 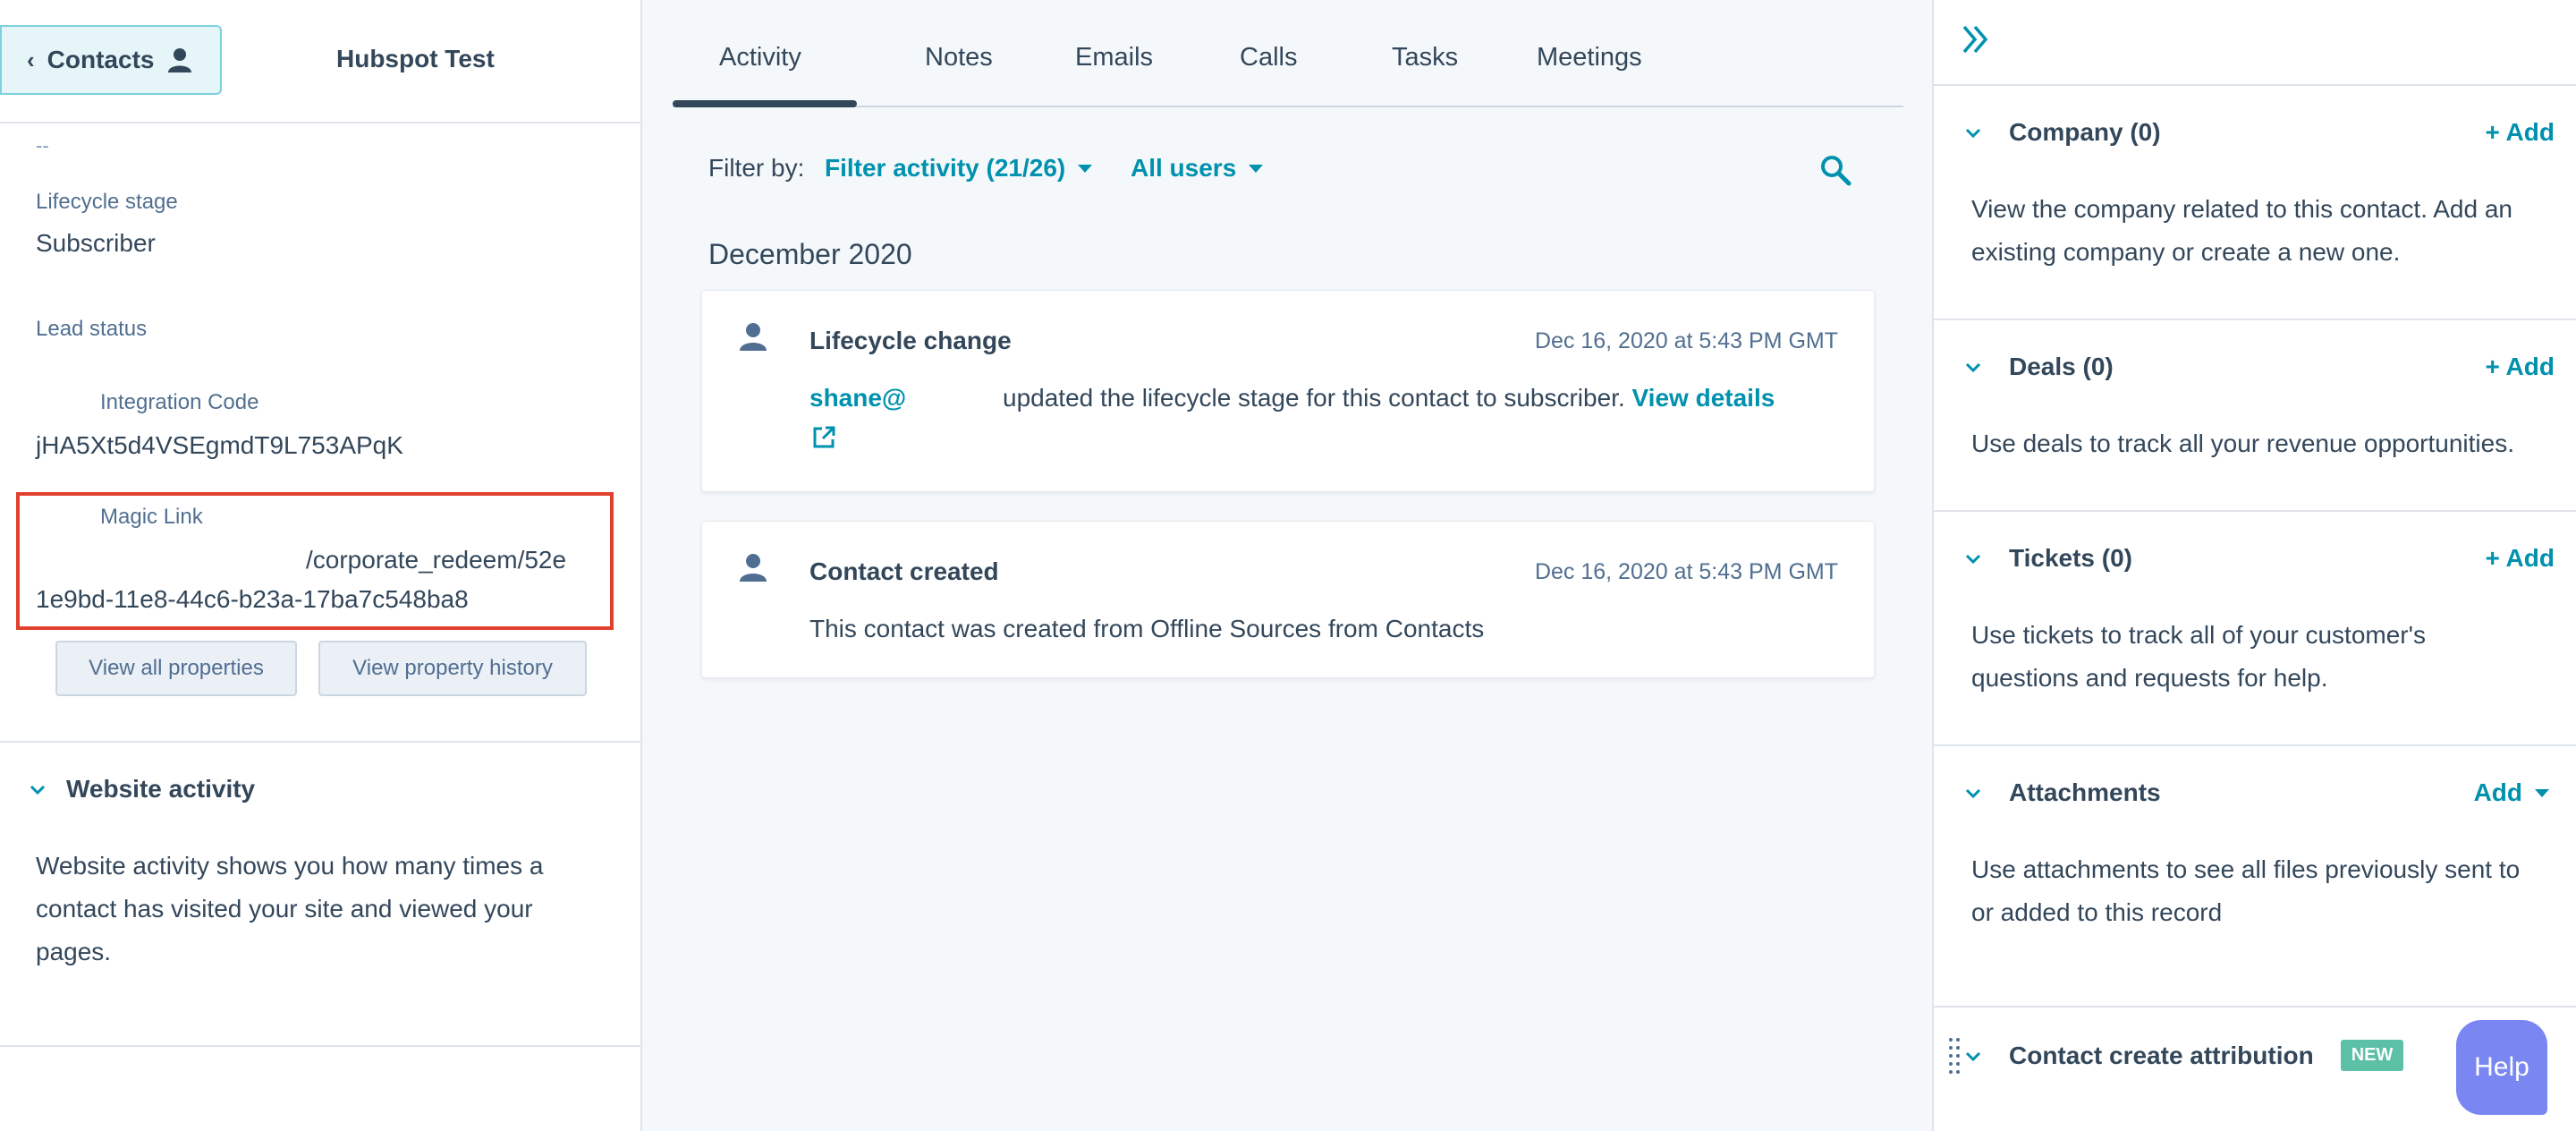 What do you see at coordinates (107, 202) in the screenshot?
I see `lifecycle-stage-label: Lifecycle stage` at bounding box center [107, 202].